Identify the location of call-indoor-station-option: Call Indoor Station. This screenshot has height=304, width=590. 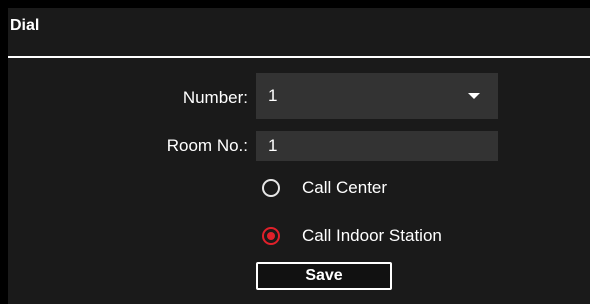
(352, 236).